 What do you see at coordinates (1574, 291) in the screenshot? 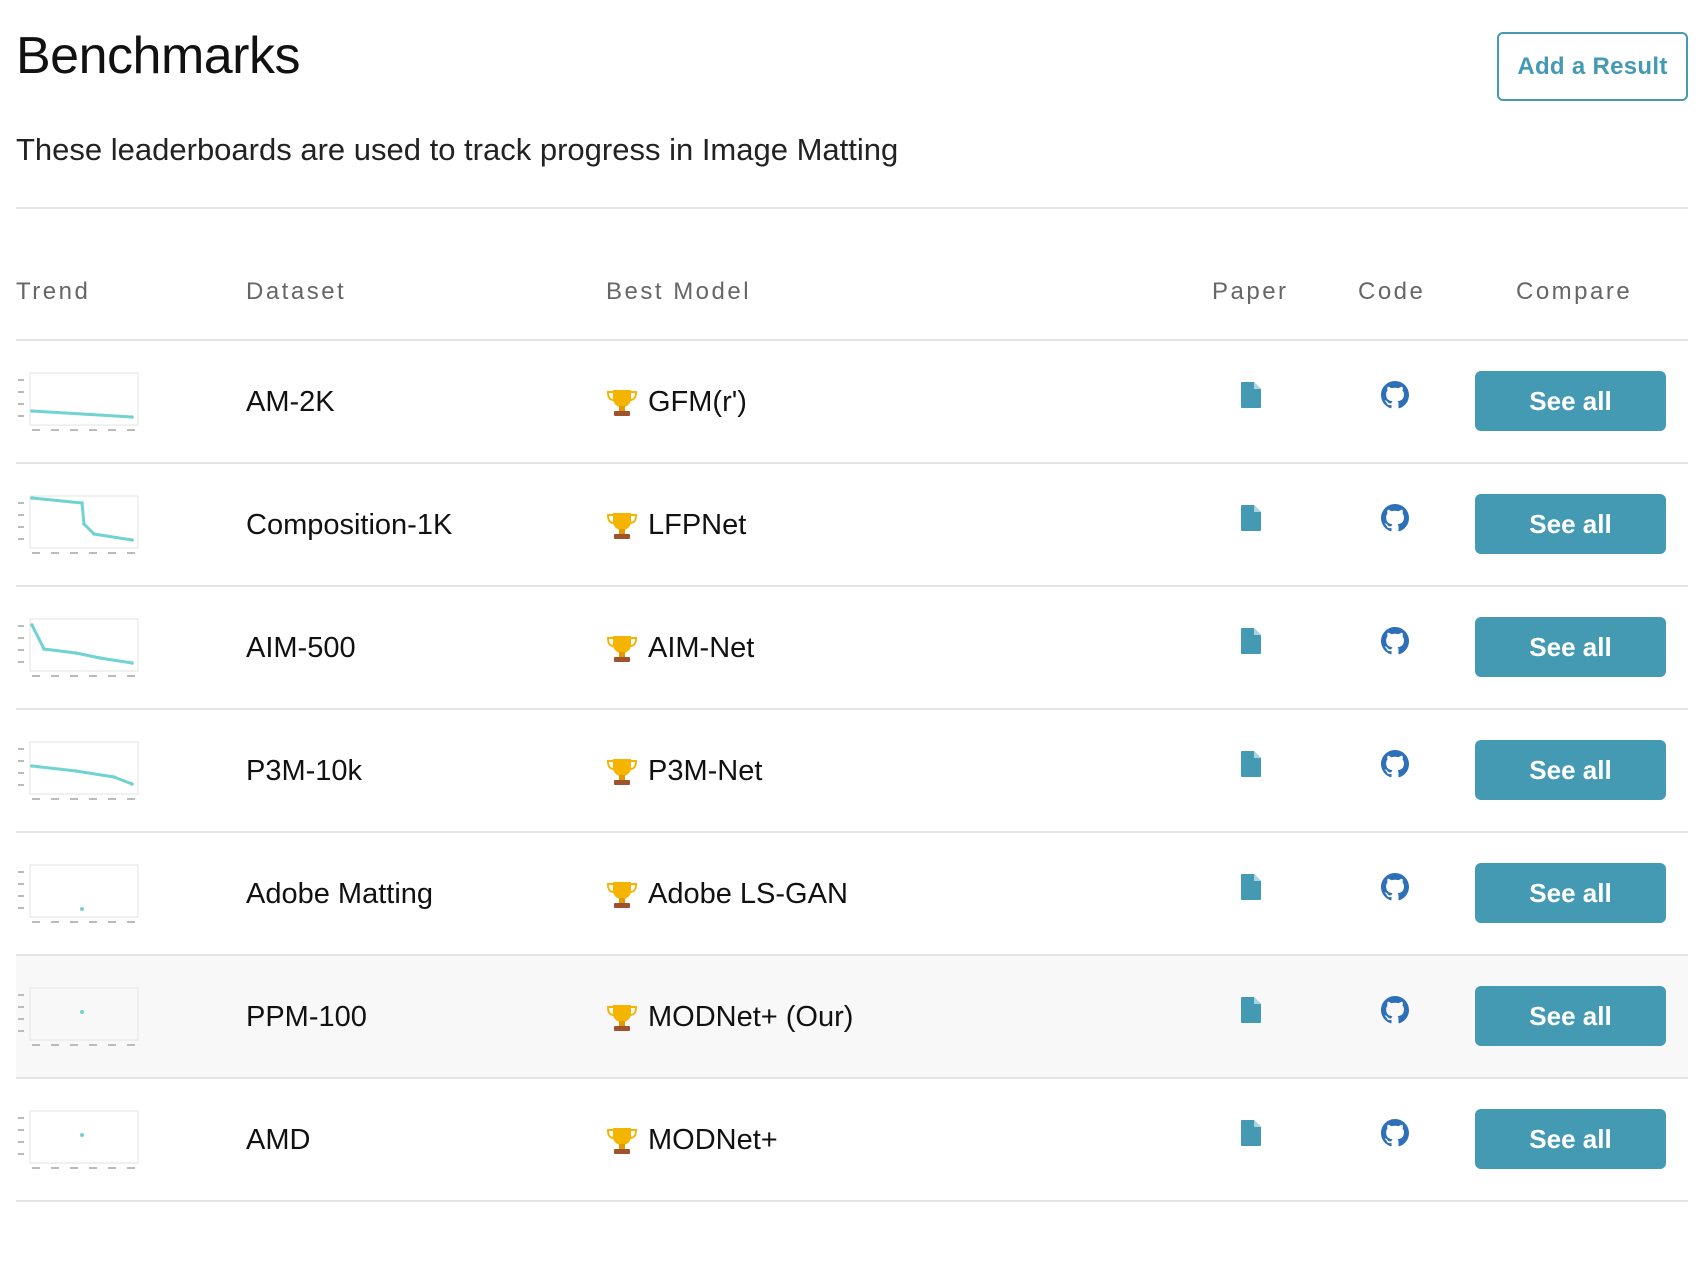
I see `column-header-compare: Compare` at bounding box center [1574, 291].